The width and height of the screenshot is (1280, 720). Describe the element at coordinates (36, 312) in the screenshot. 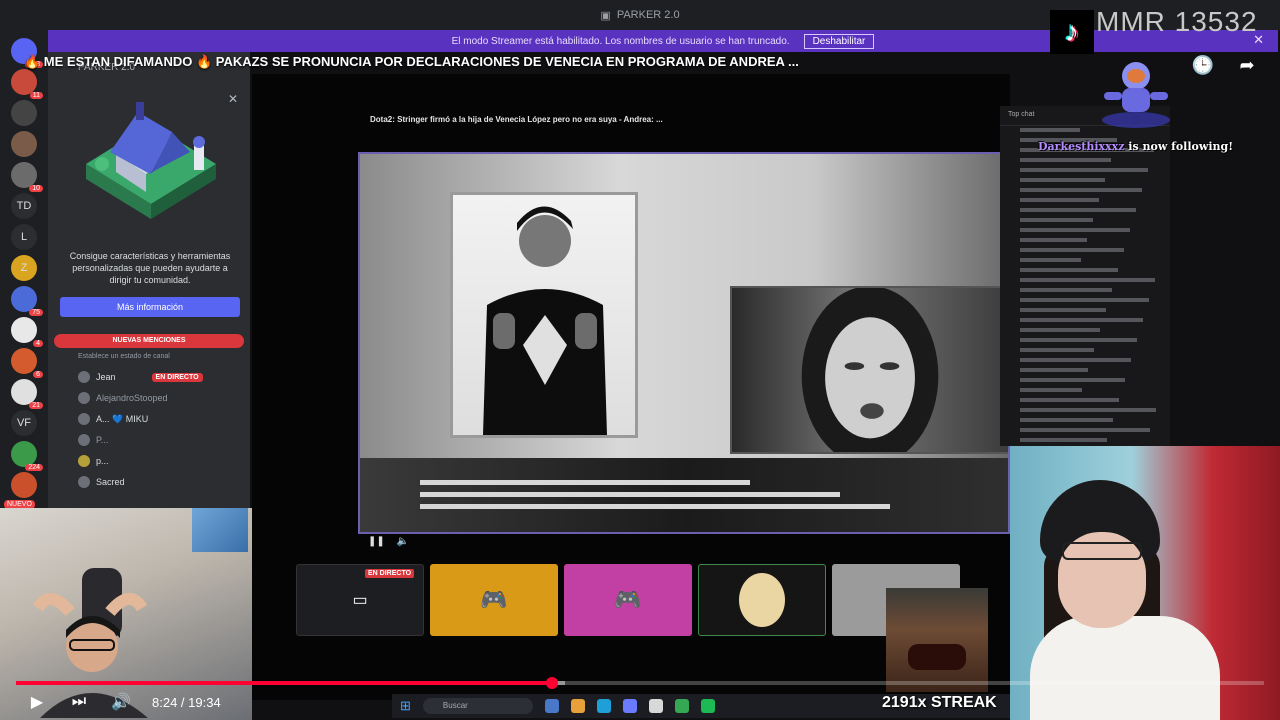

I see `unread-badge: 75` at that location.